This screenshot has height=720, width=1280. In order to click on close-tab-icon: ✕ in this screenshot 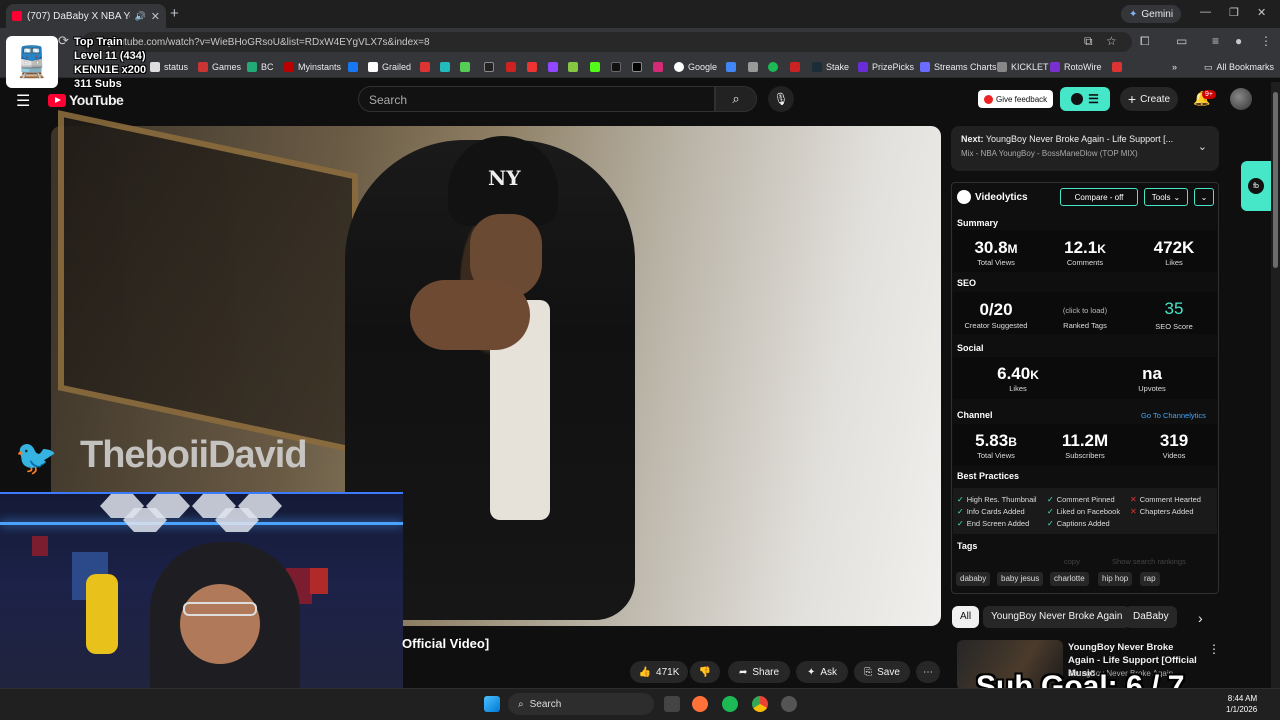, I will do `click(155, 16)`.